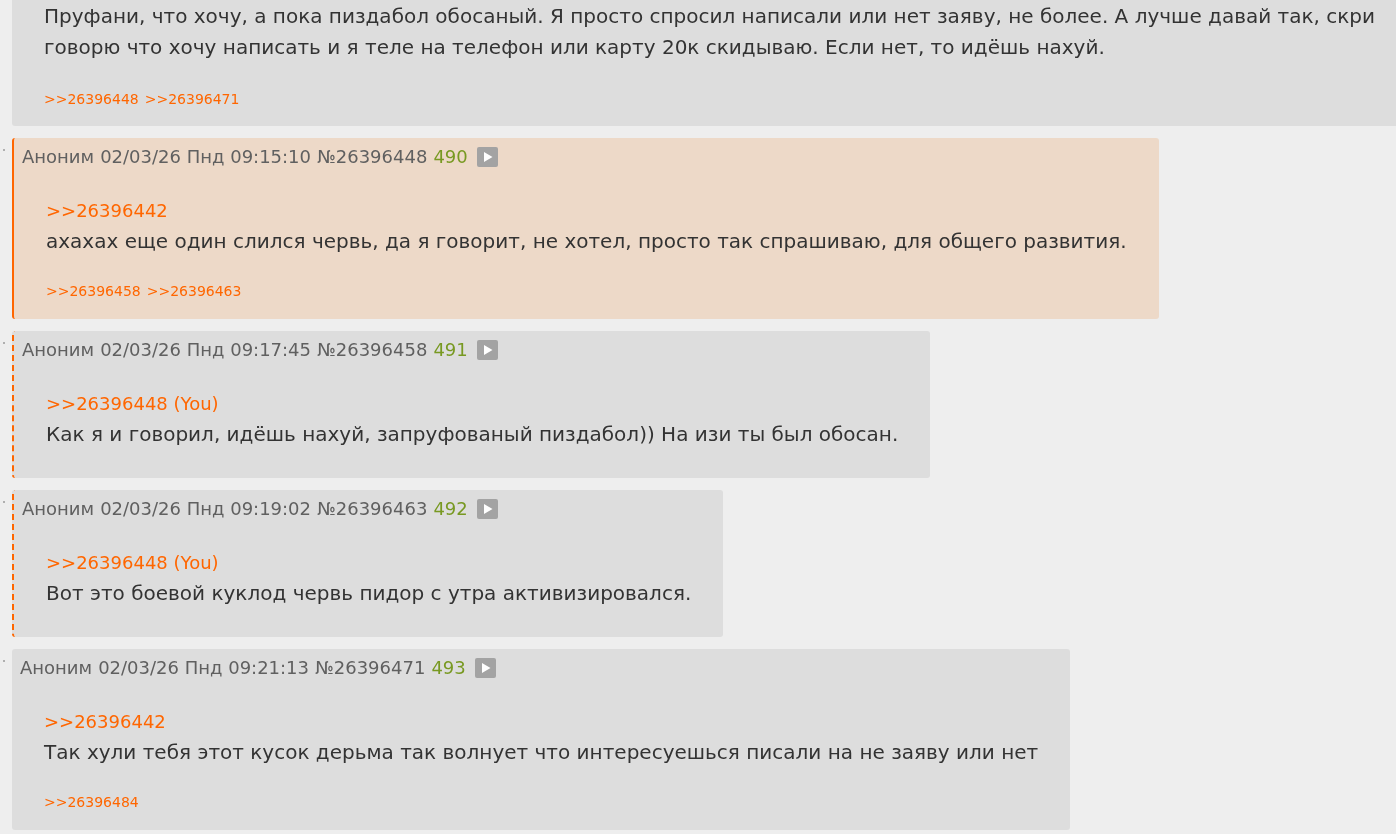 The height and width of the screenshot is (834, 1396). Describe the element at coordinates (370, 668) in the screenshot. I see `post-number-link: №26396471` at that location.